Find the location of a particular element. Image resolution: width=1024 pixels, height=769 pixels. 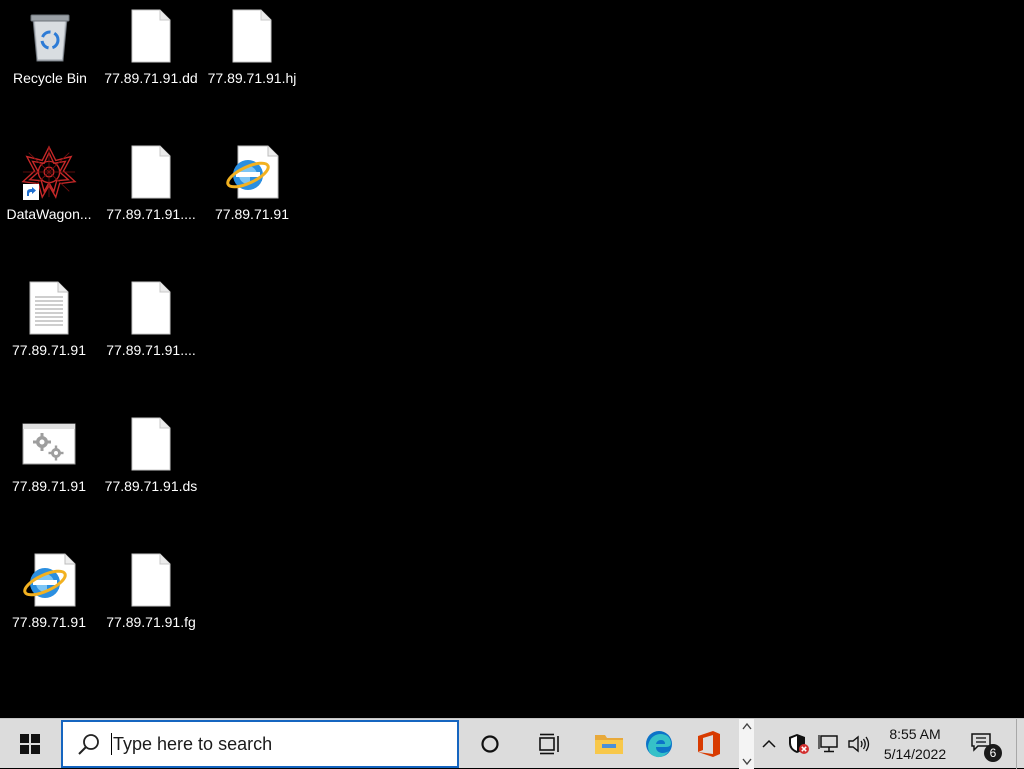

edge-browser-button is located at coordinates (659, 744).